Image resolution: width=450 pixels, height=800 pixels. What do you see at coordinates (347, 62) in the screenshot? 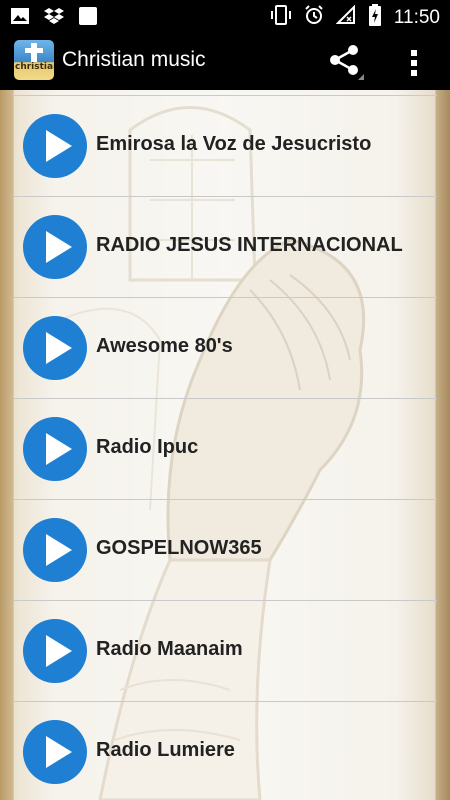
I see `share-icon` at bounding box center [347, 62].